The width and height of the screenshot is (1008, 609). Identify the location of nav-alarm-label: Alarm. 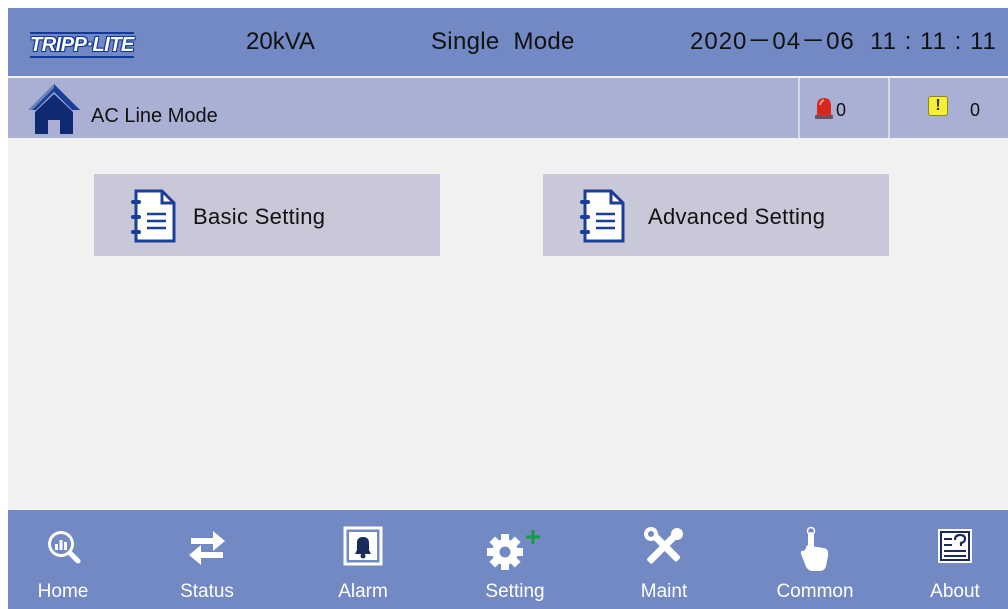
(363, 591).